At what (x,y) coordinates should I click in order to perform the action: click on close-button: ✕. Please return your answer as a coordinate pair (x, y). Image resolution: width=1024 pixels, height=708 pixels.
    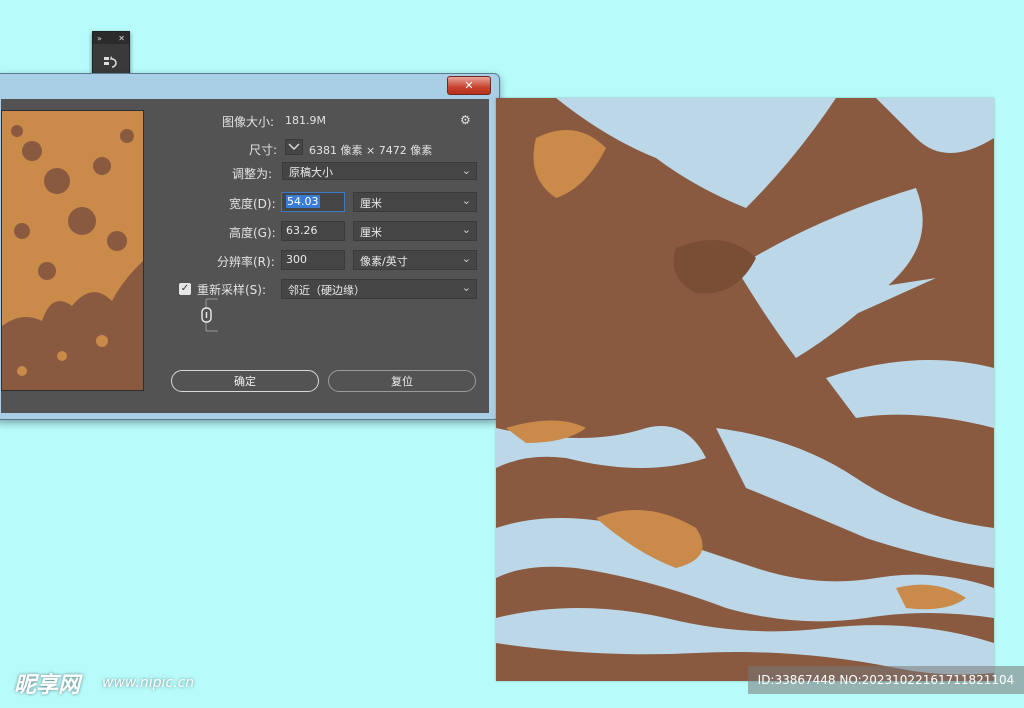
    Looking at the image, I should click on (469, 85).